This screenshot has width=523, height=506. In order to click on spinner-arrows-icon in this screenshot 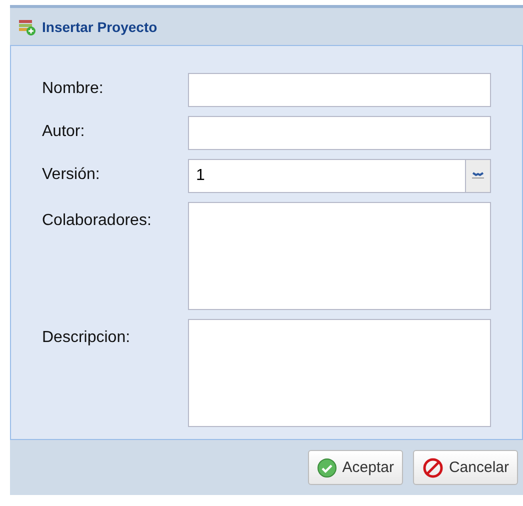, I will do `click(478, 176)`.